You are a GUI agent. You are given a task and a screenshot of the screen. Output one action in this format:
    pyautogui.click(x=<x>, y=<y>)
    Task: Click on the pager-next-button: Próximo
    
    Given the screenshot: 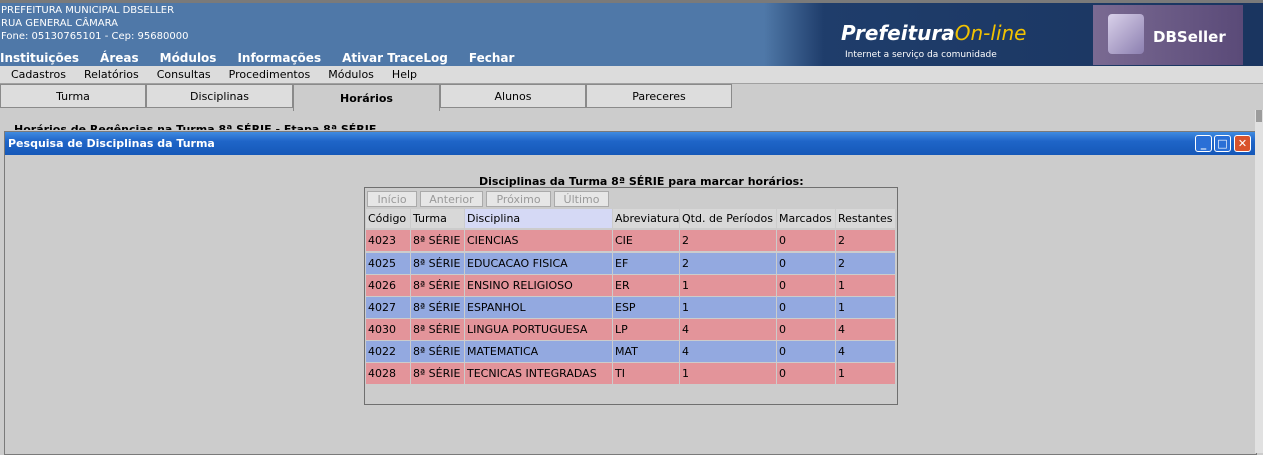 What is the action you would take?
    pyautogui.click(x=518, y=199)
    